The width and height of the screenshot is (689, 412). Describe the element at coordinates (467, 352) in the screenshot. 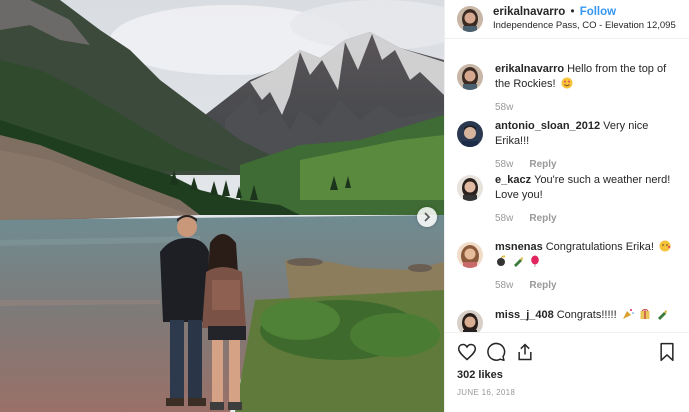

I see `heart-outline-icon` at that location.